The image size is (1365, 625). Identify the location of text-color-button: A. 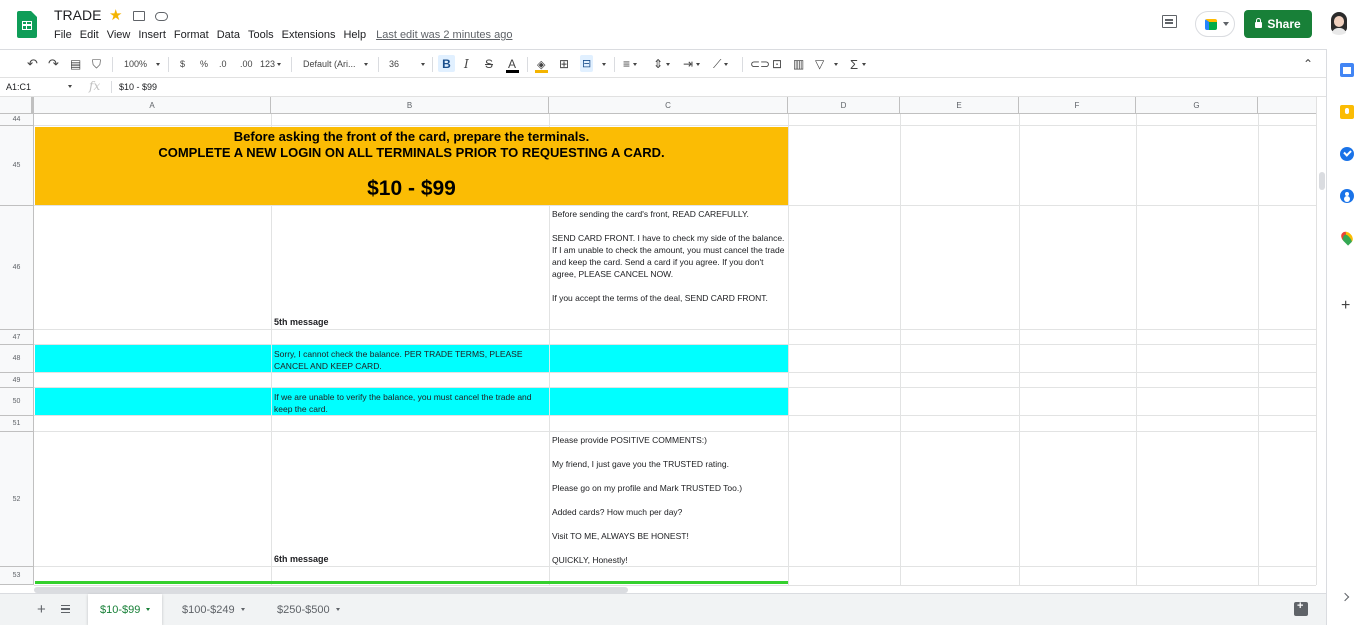
(512, 65).